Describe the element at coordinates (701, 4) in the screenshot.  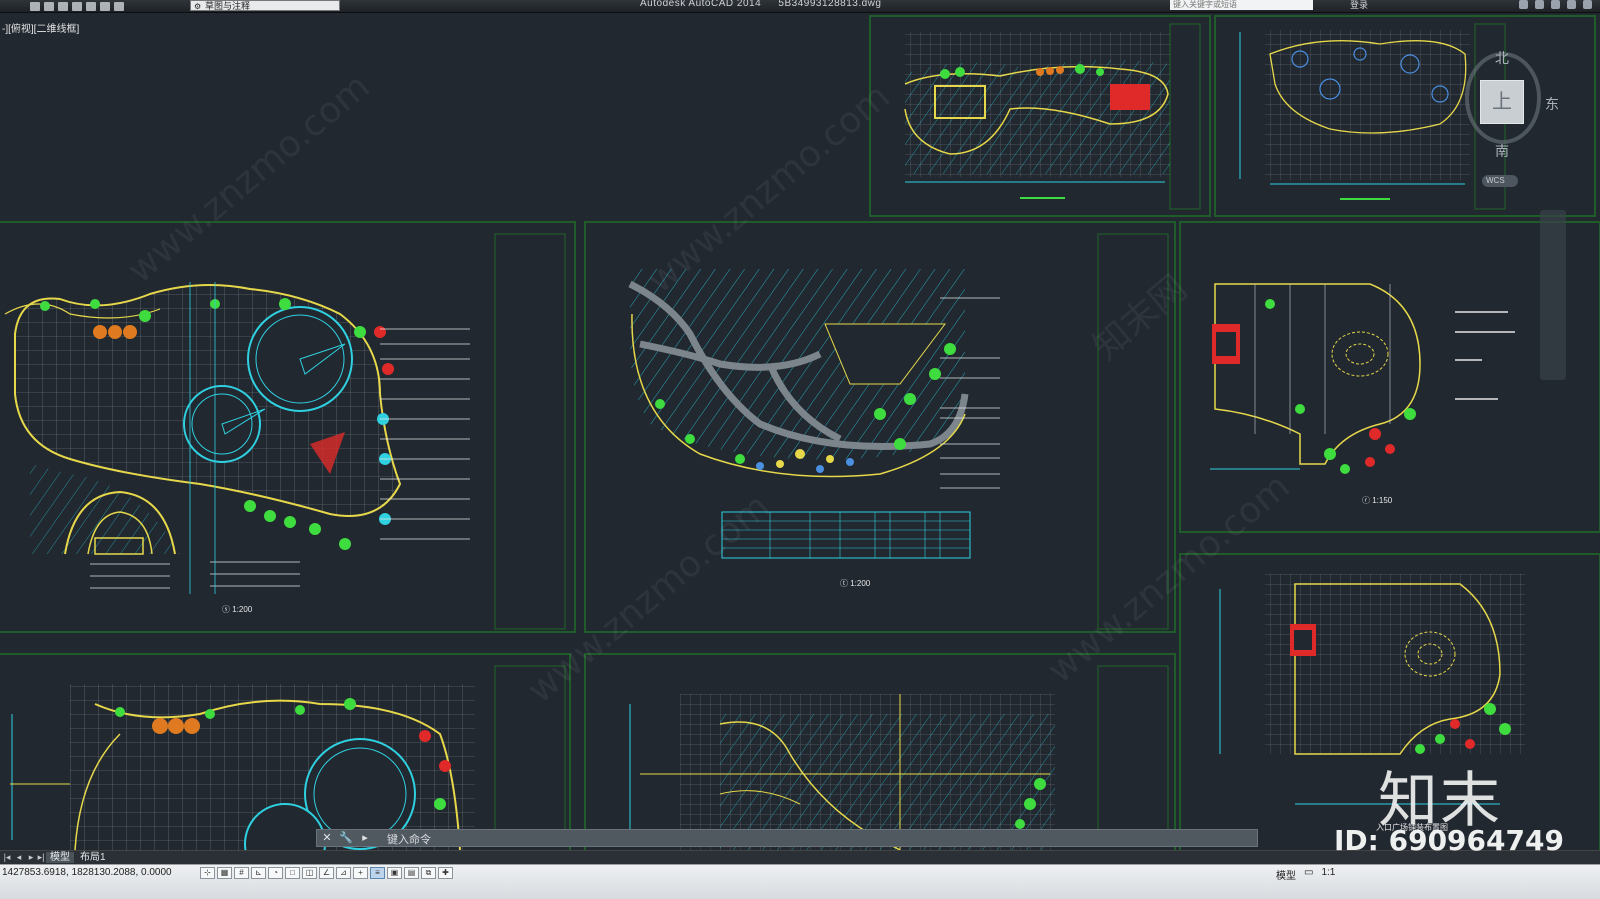
I see `app-name: Autodesk AutoCAD 2014` at that location.